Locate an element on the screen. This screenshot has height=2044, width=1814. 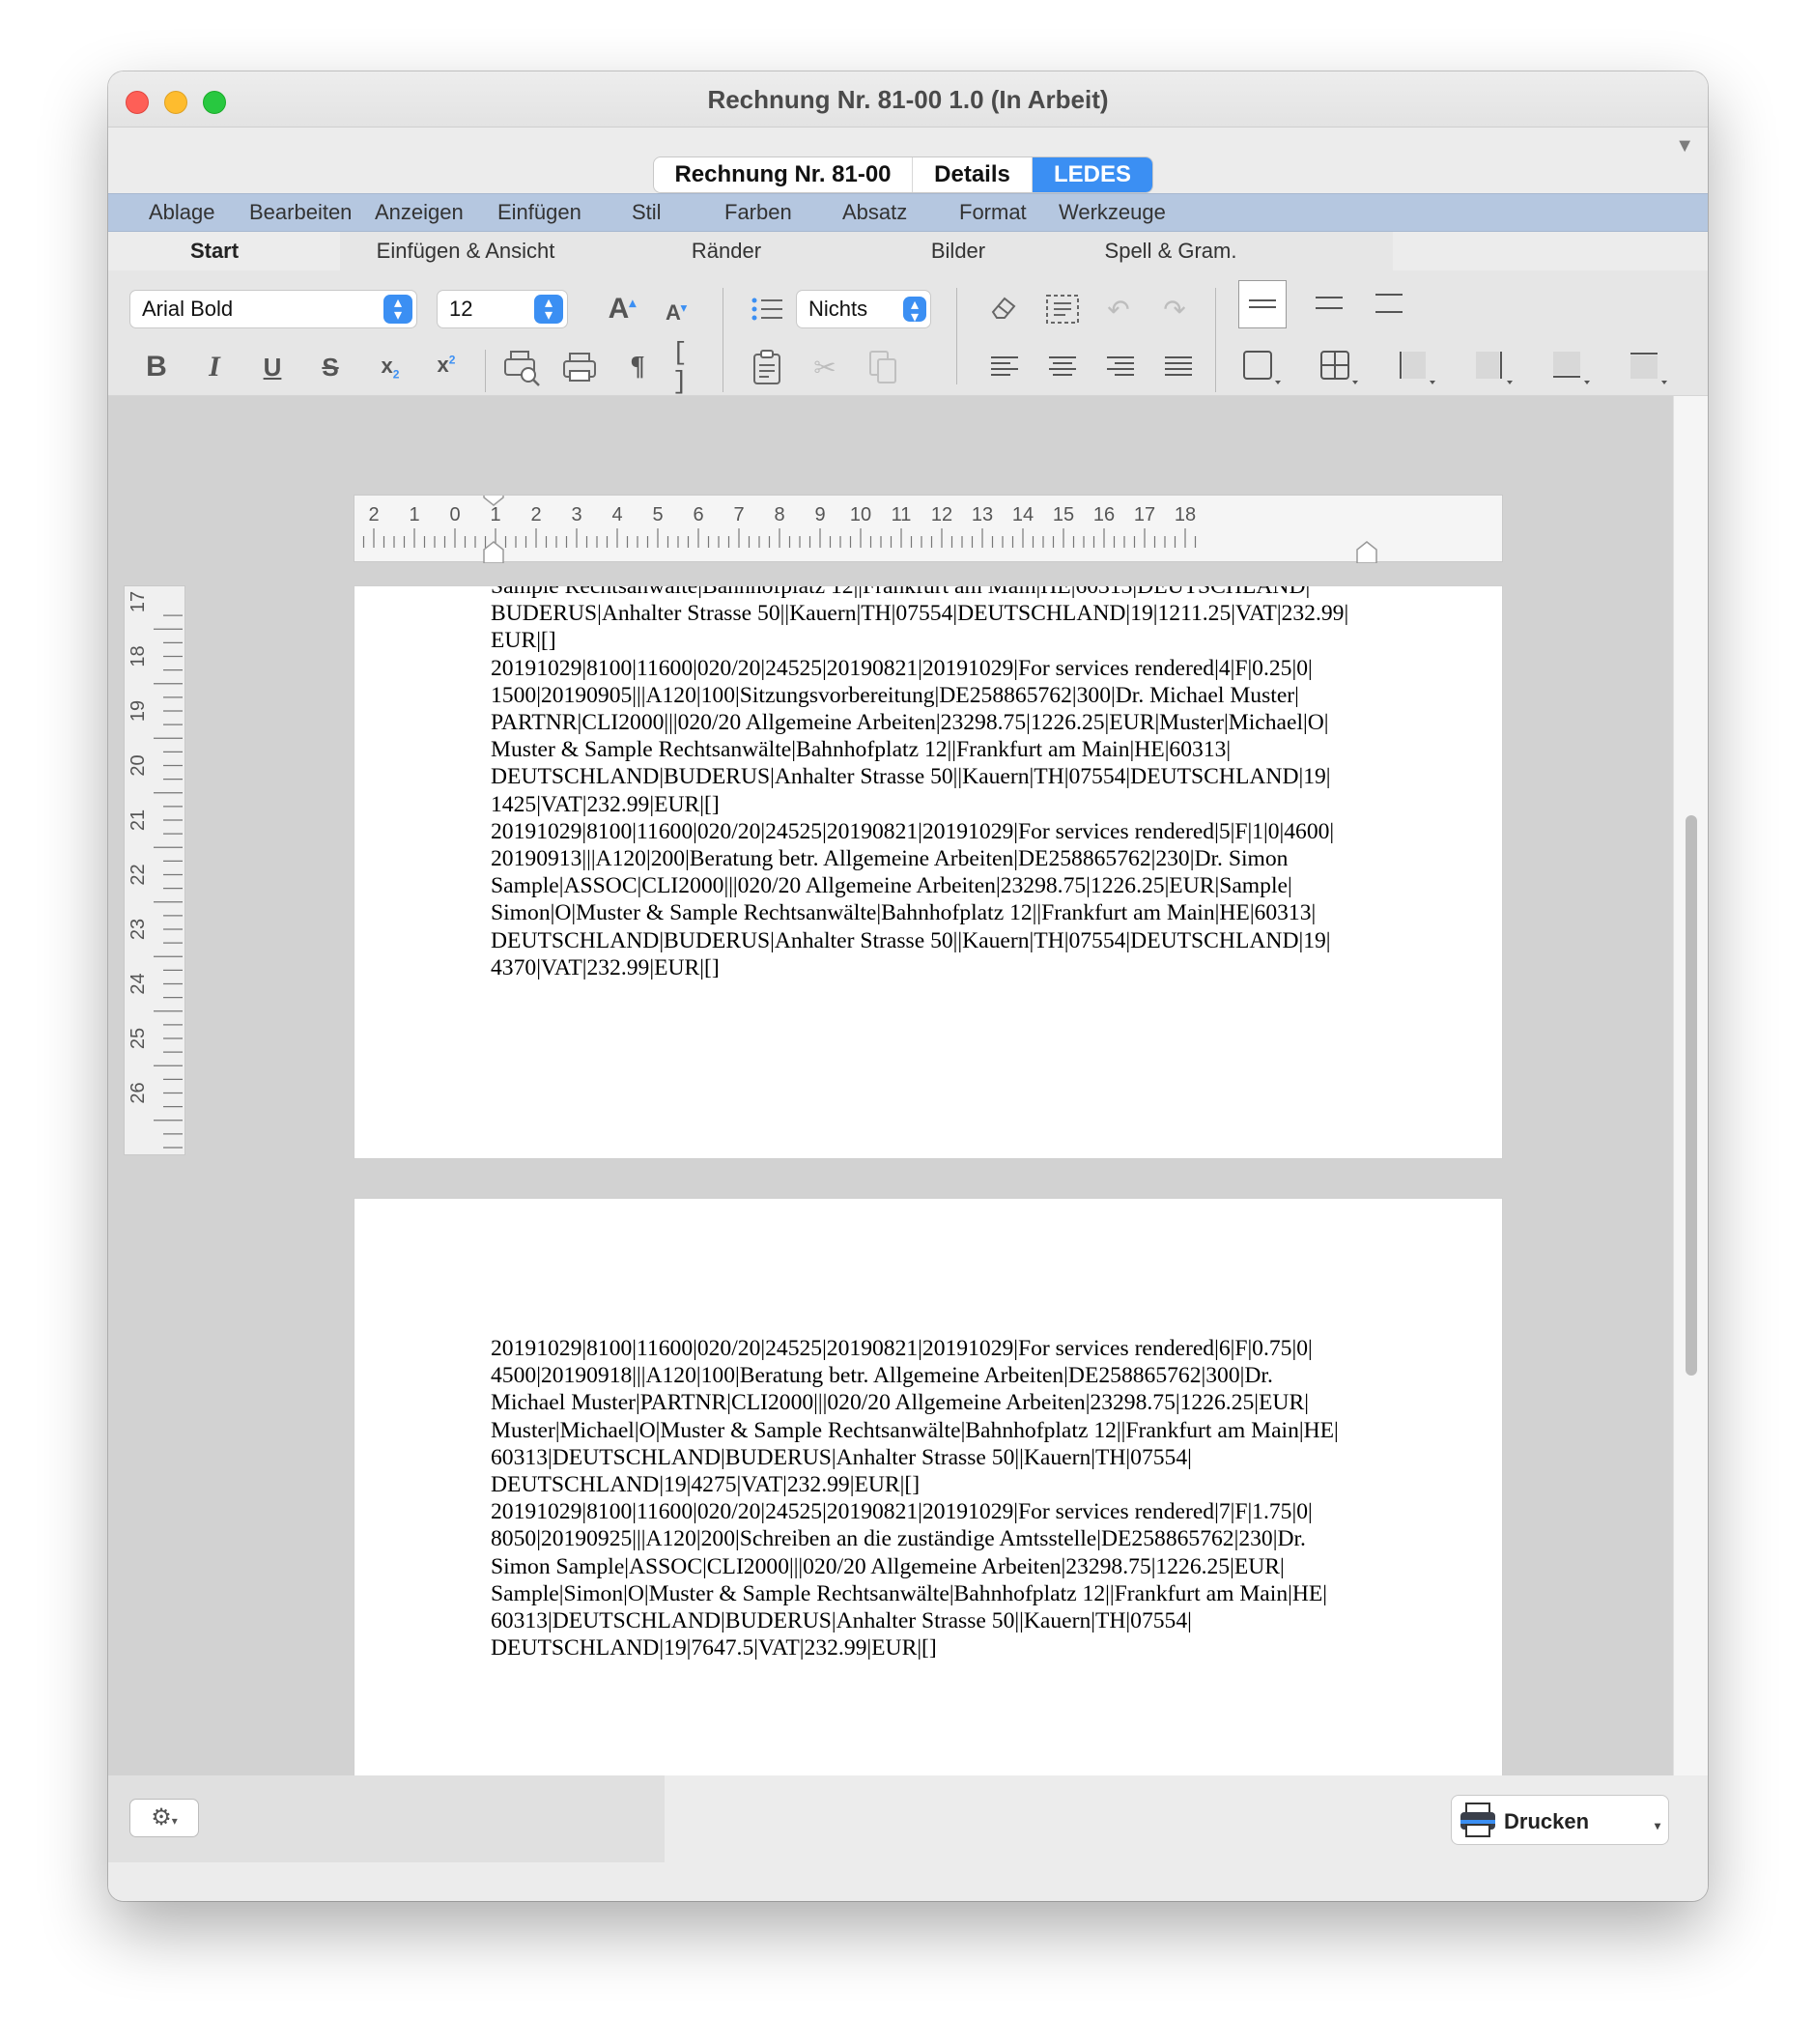
ruler-label: 13 is located at coordinates (983, 514).